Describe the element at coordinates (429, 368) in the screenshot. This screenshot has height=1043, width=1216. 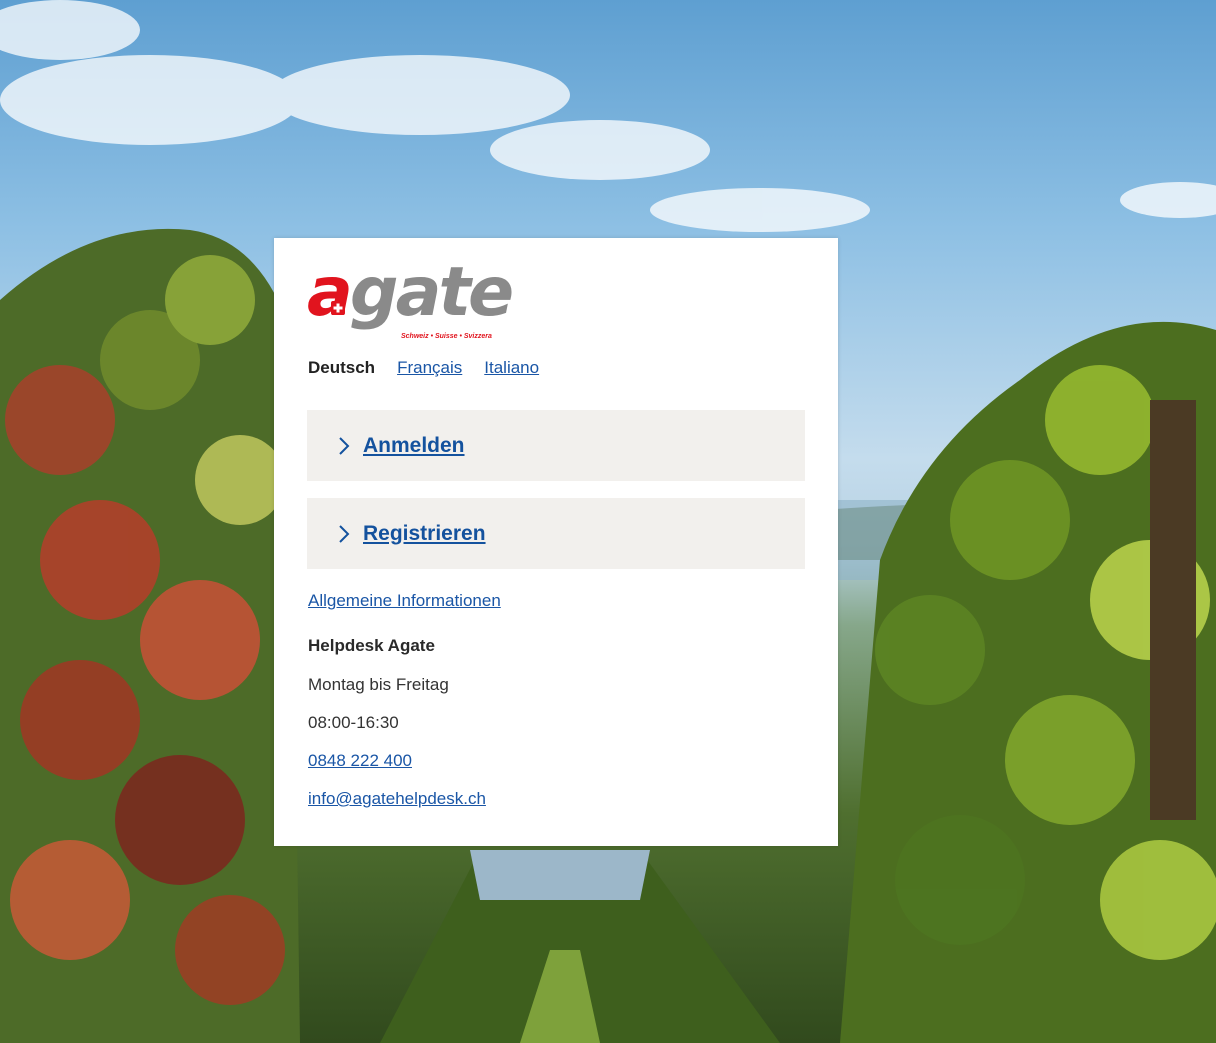
I see `language-francais: Français` at that location.